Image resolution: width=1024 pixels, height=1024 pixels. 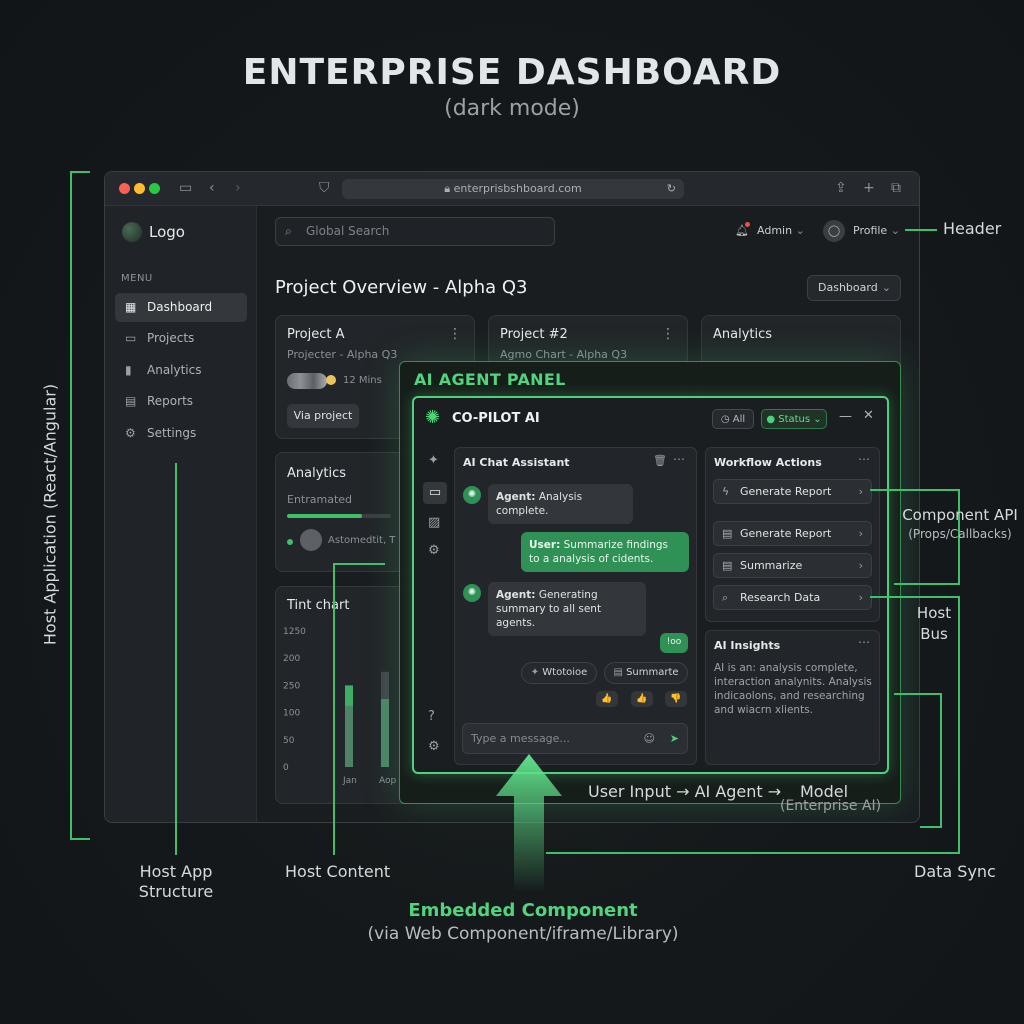 I want to click on copilot-rail: ✦ ▭ ▨ ⚙ ? ⚙, so click(x=435, y=606).